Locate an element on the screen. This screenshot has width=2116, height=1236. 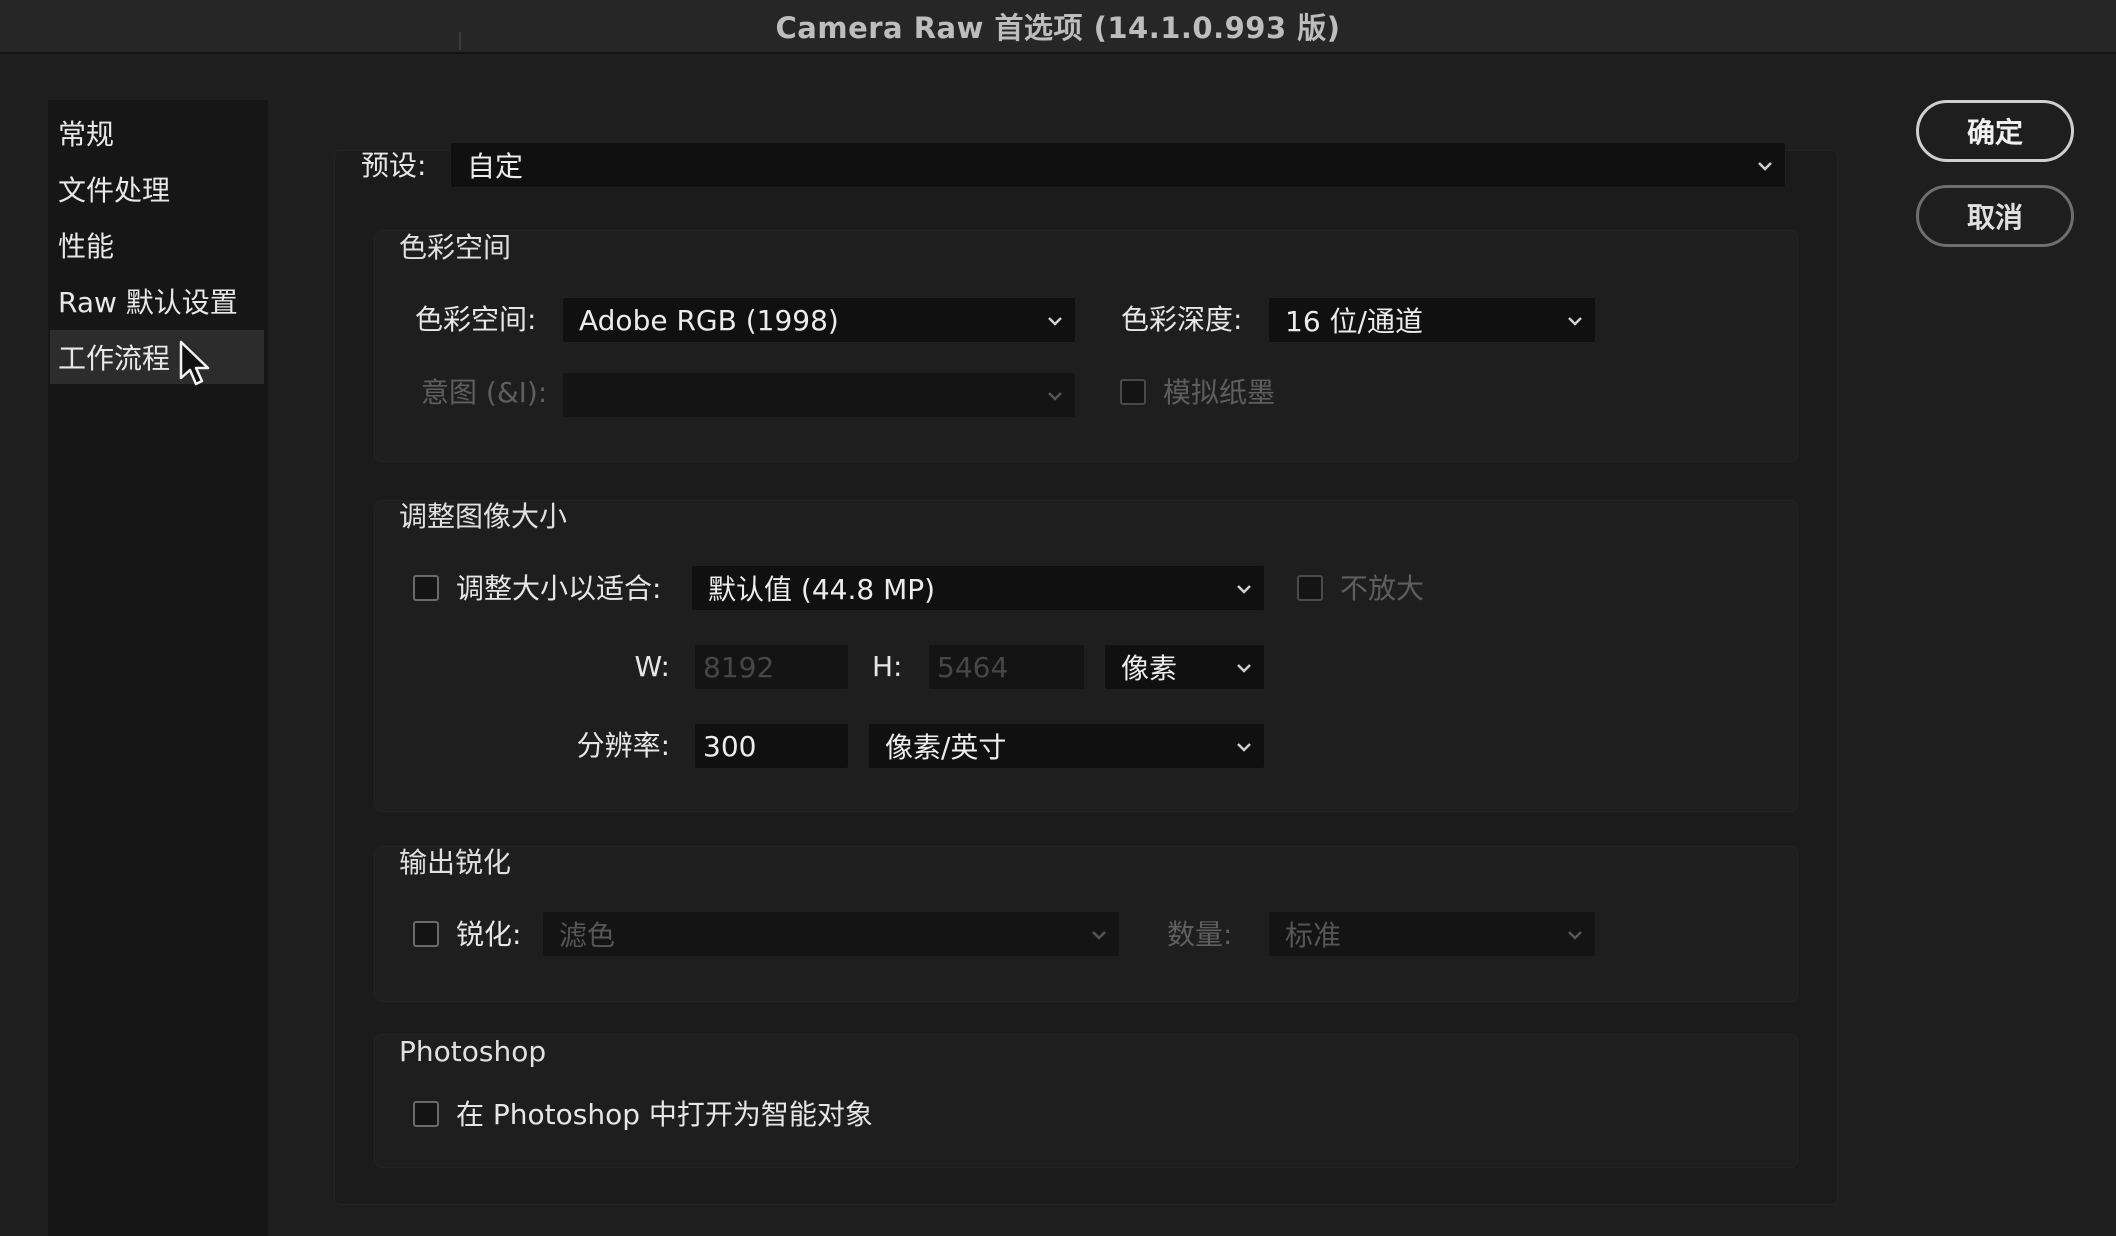
preset-label: 预设: is located at coordinates (394, 165).